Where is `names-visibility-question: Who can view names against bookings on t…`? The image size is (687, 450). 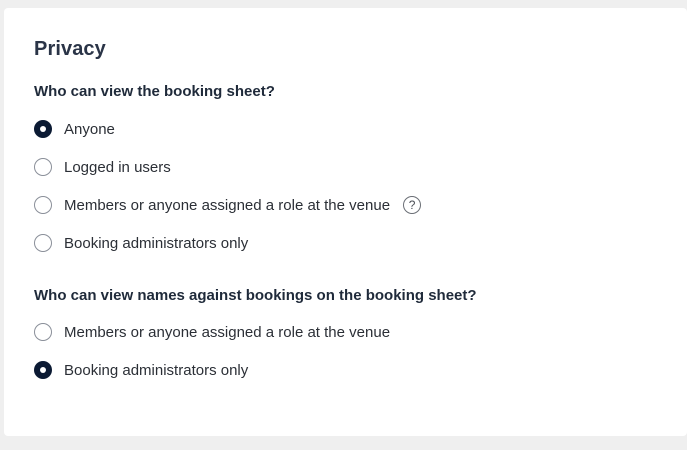 names-visibility-question: Who can view names against bookings on t… is located at coordinates (255, 295).